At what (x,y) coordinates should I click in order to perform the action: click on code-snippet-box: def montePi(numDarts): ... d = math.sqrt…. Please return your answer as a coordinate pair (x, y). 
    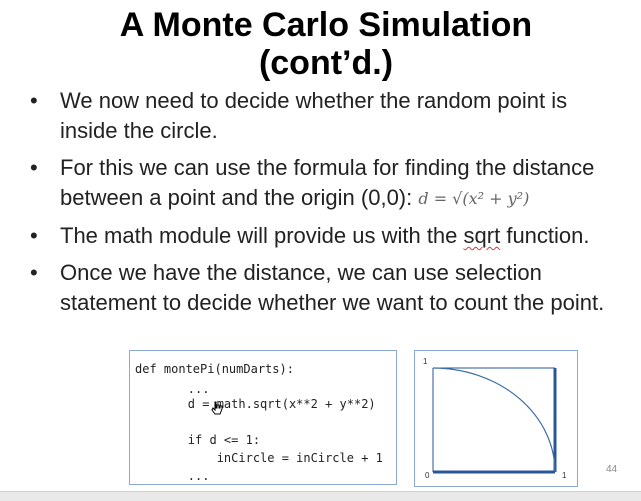
    Looking at the image, I should click on (263, 417).